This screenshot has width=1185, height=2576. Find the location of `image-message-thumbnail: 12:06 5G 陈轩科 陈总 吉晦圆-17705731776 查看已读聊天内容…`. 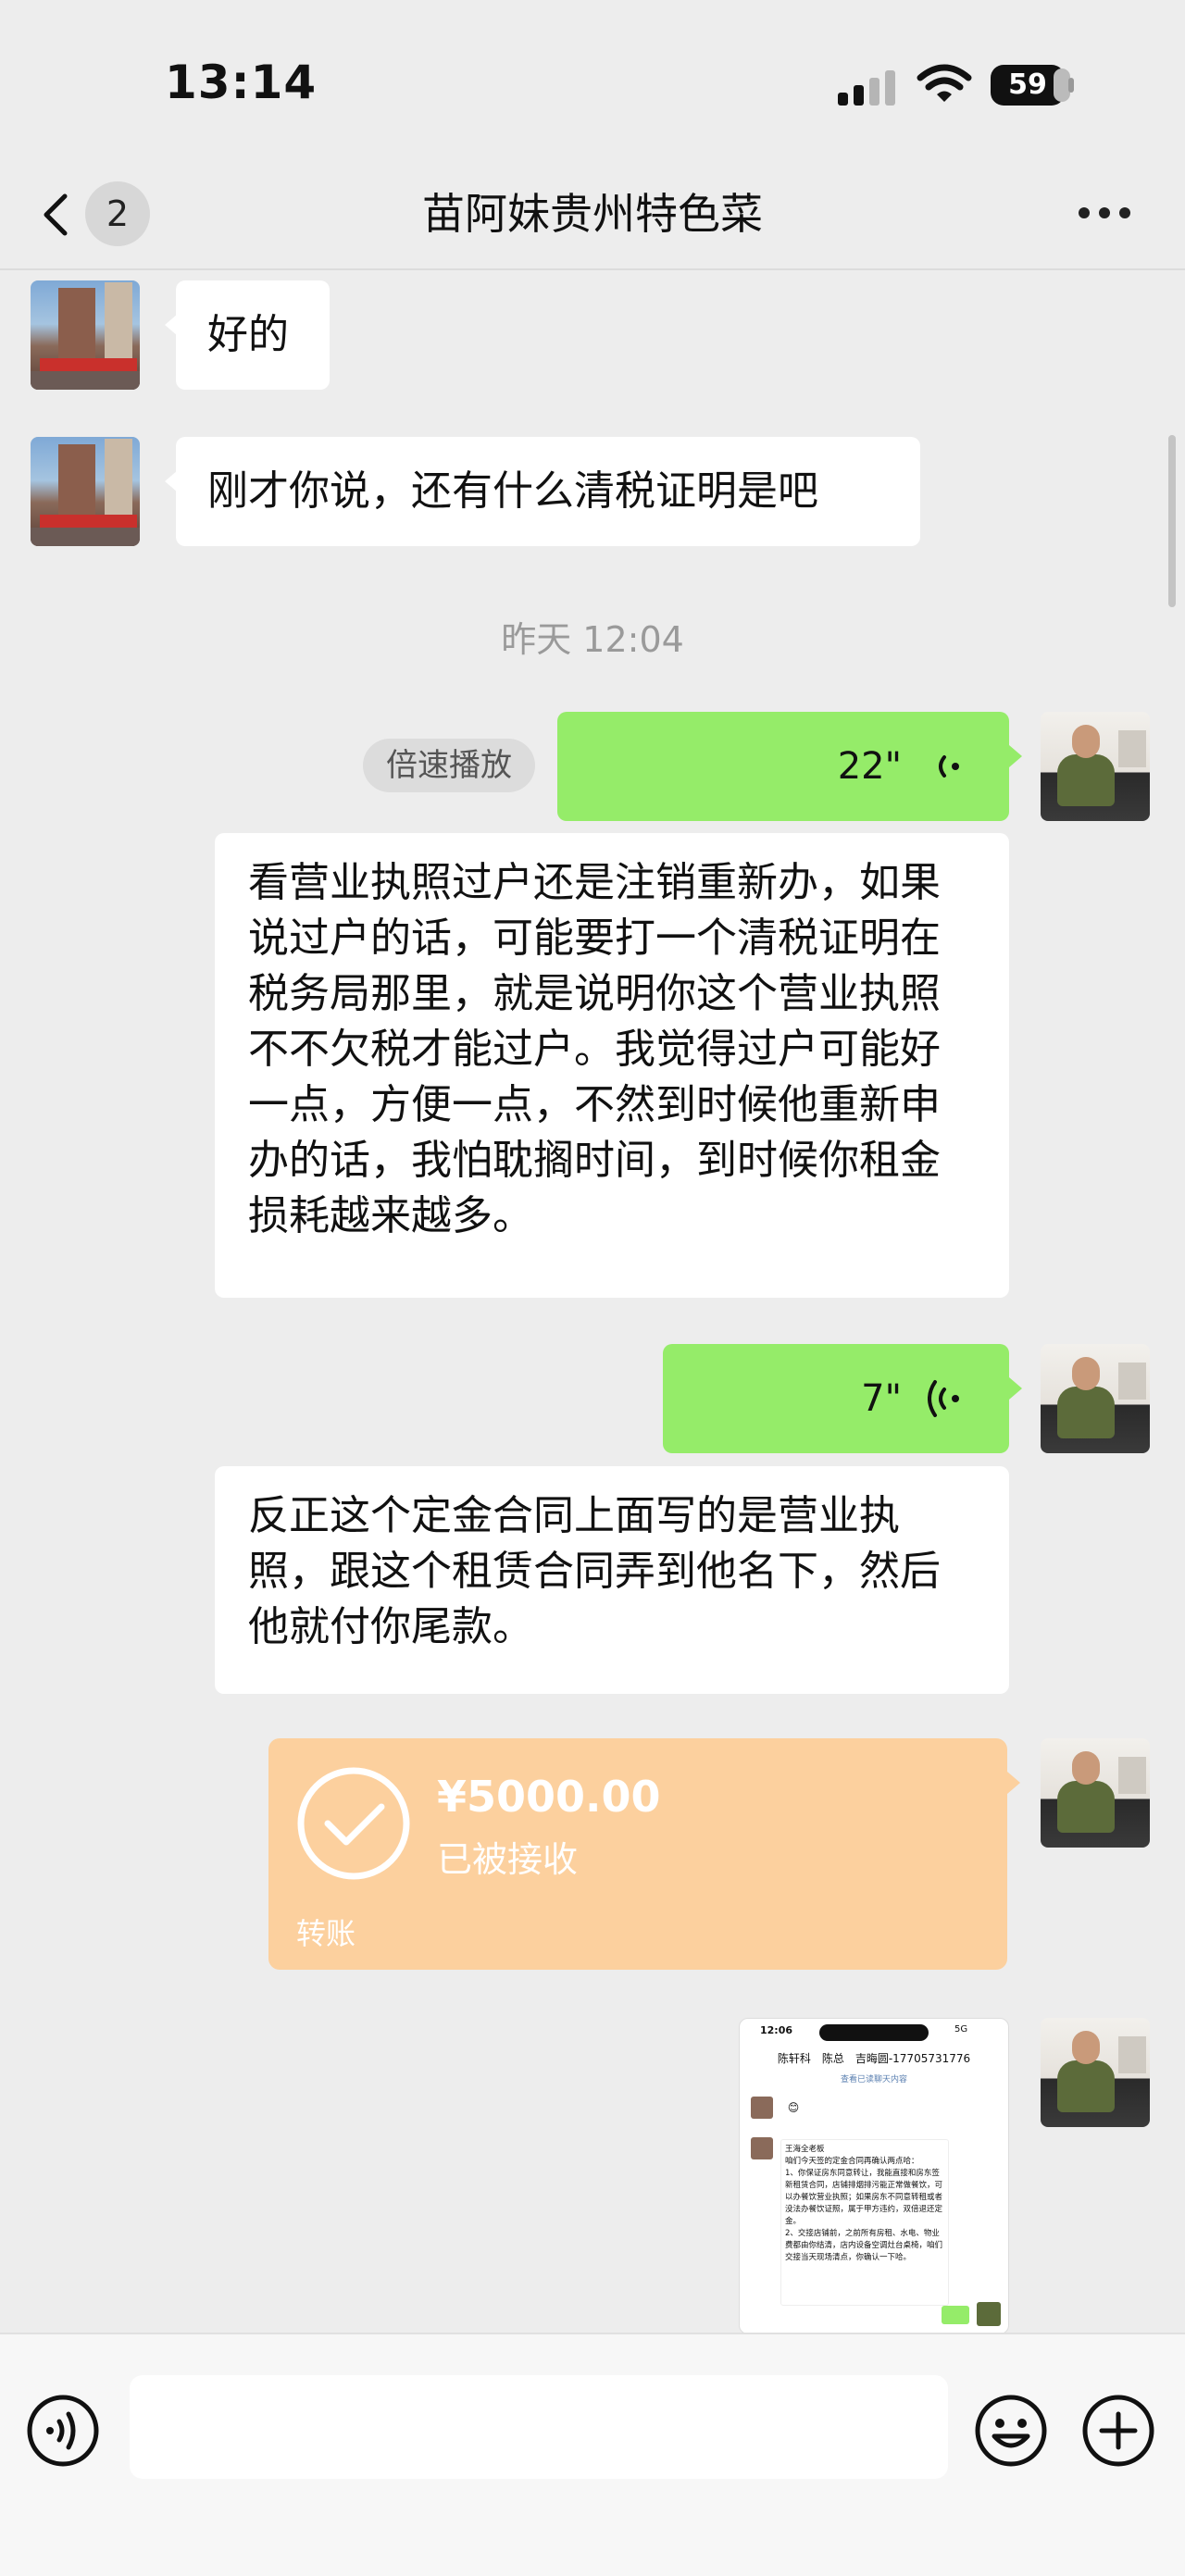

image-message-thumbnail: 12:06 5G 陈轩科 陈总 吉晦圆-17705731776 查看已读聊天内容… is located at coordinates (874, 2176).